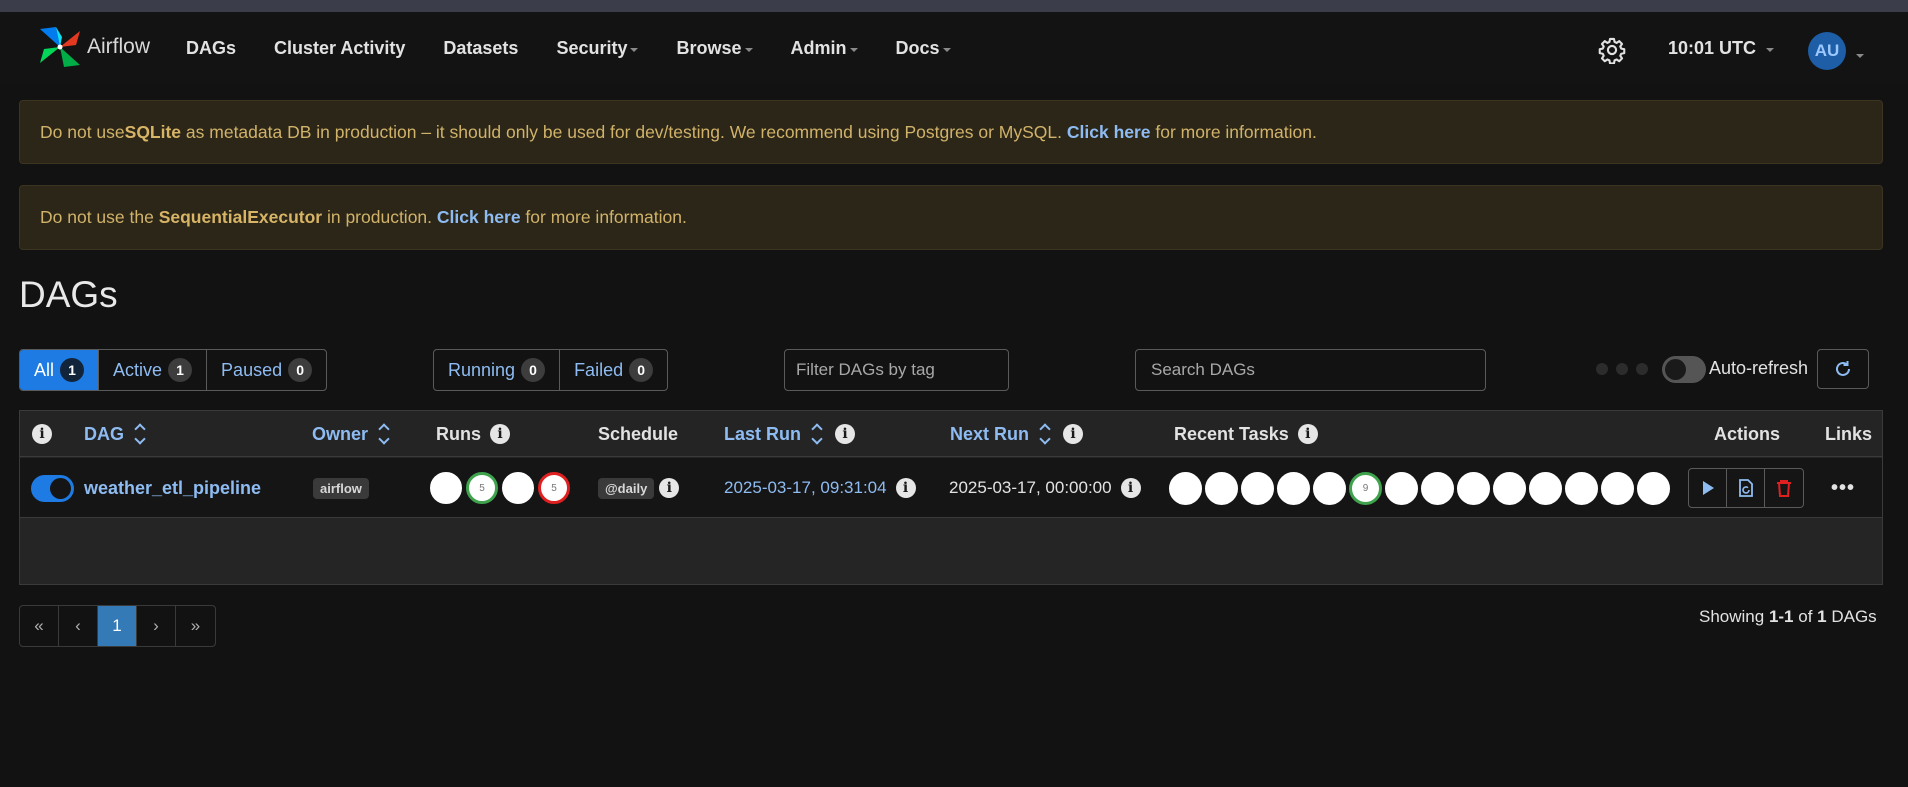 The height and width of the screenshot is (787, 1908). Describe the element at coordinates (896, 370) in the screenshot. I see `tag-filter-input: Filter DAGs by tag` at that location.